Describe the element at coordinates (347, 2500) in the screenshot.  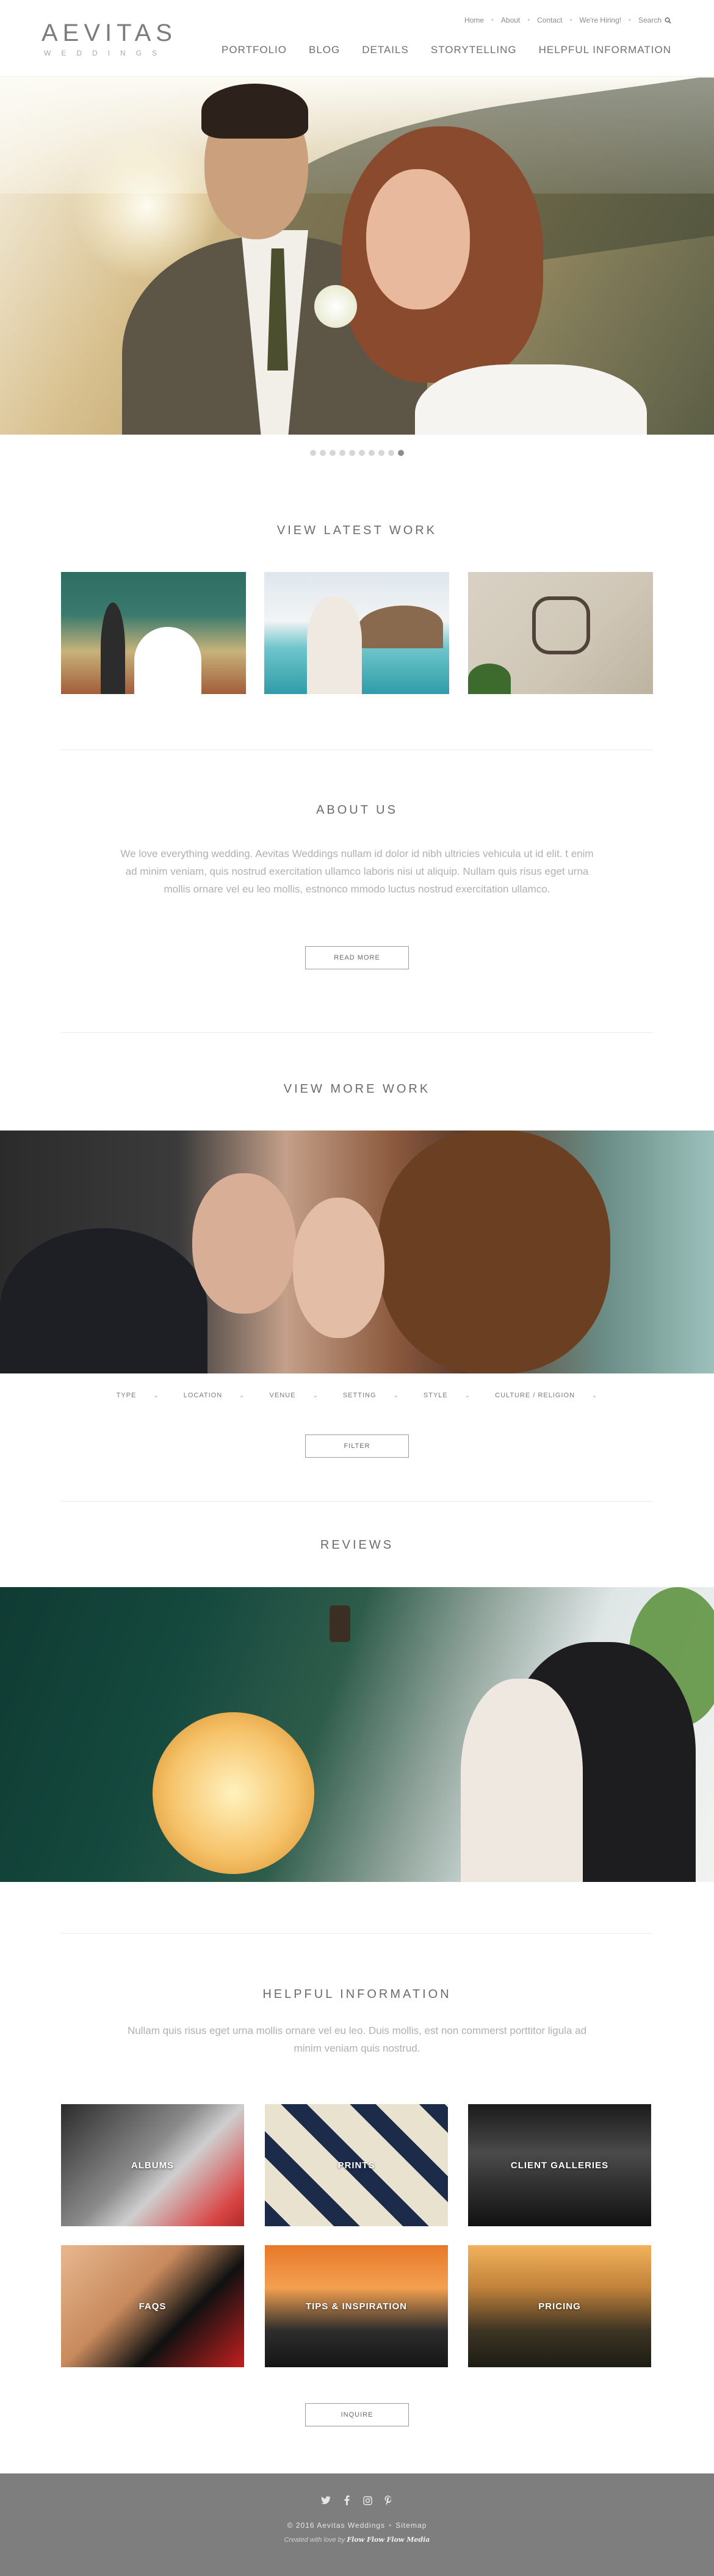
I see `facebook-icon` at that location.